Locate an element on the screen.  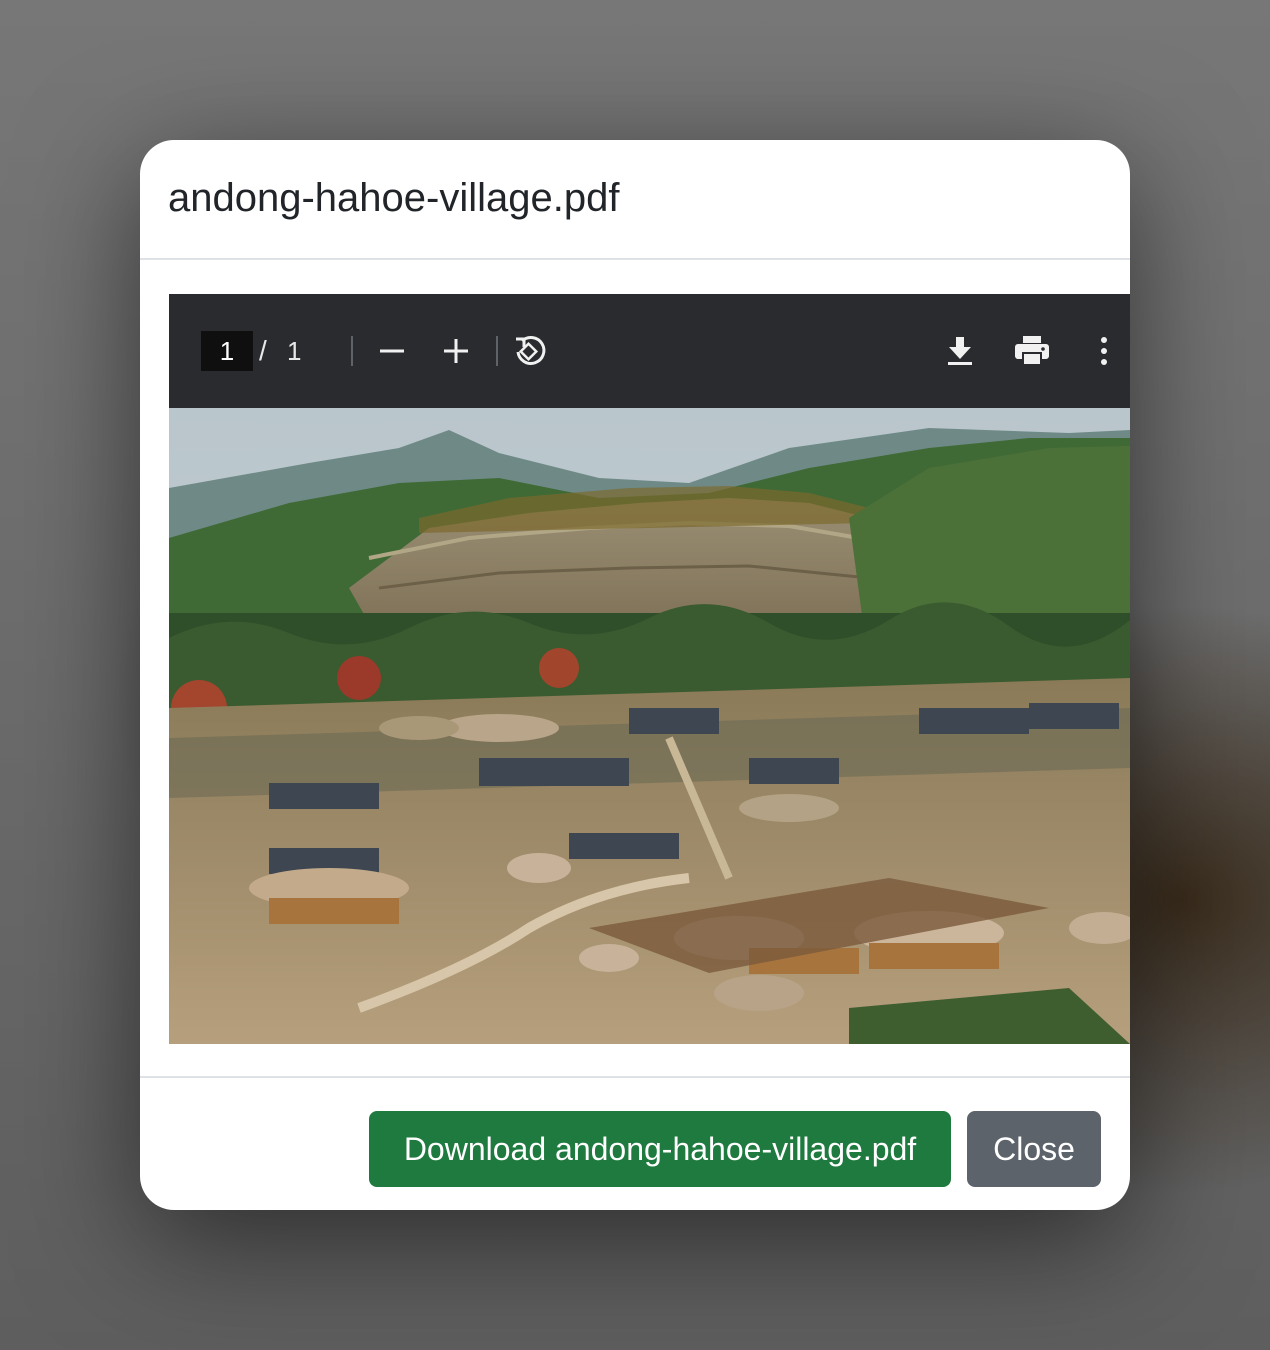
modal-title: andong-hahoe-village.pdf is located at coordinates (394, 198).